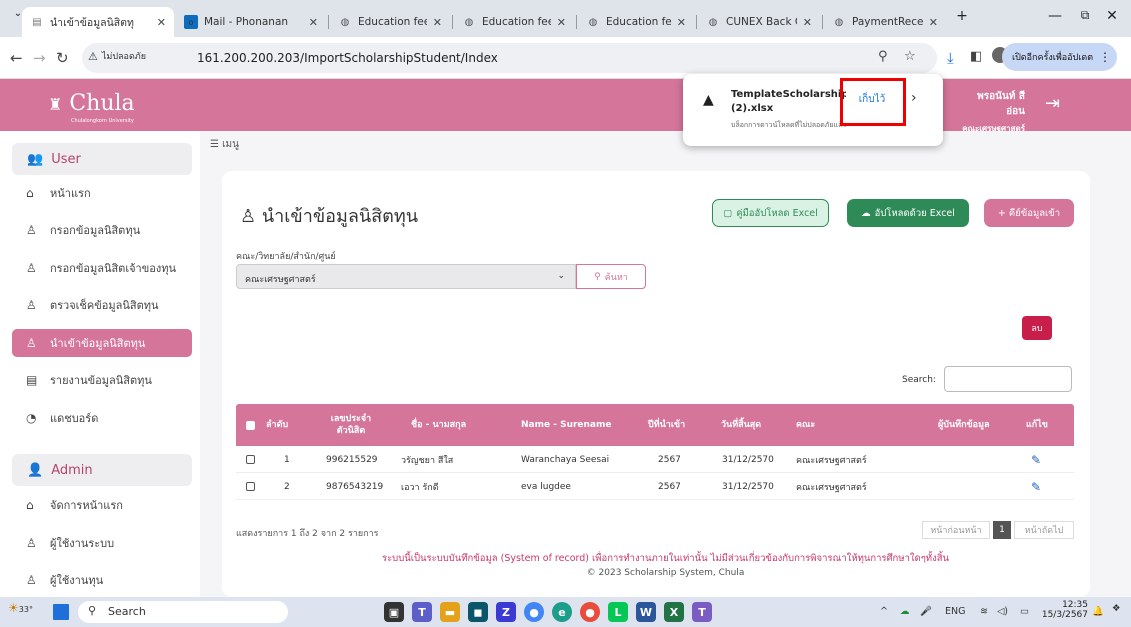 Image resolution: width=1131 pixels, height=627 pixels. Describe the element at coordinates (1064, 610) in the screenshot. I see `clock: 12:35 15/3/2567` at that location.